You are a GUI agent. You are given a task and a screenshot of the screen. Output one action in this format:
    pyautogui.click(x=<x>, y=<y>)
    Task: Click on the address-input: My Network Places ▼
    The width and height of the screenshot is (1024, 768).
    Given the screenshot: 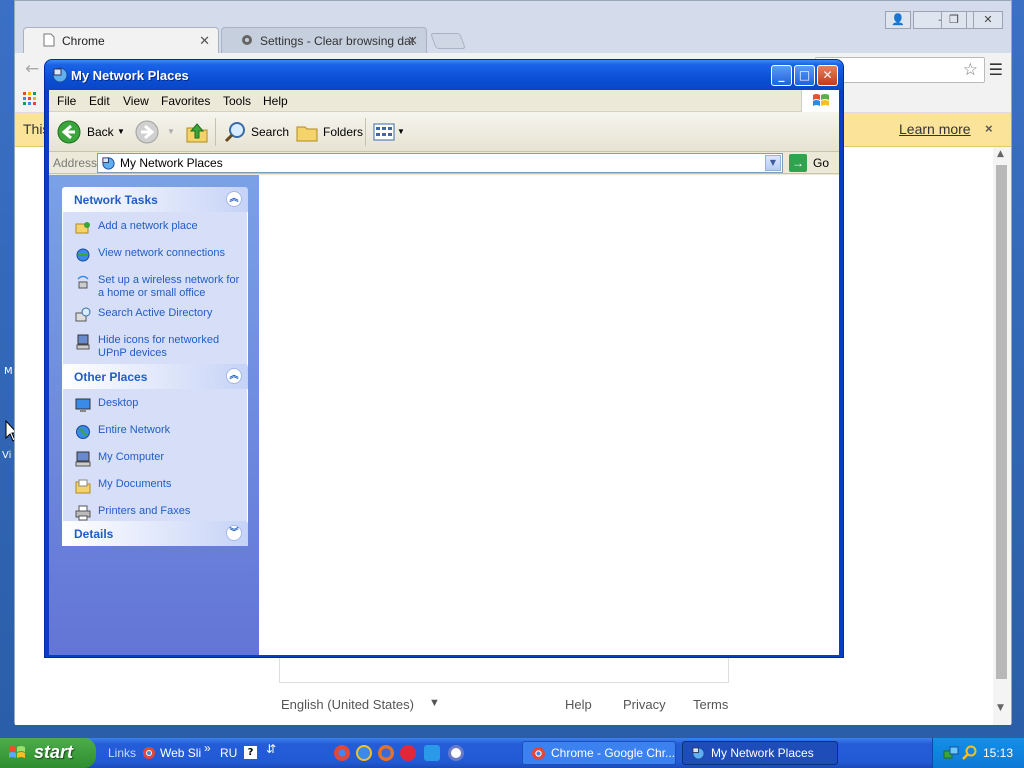 What is the action you would take?
    pyautogui.click(x=440, y=163)
    